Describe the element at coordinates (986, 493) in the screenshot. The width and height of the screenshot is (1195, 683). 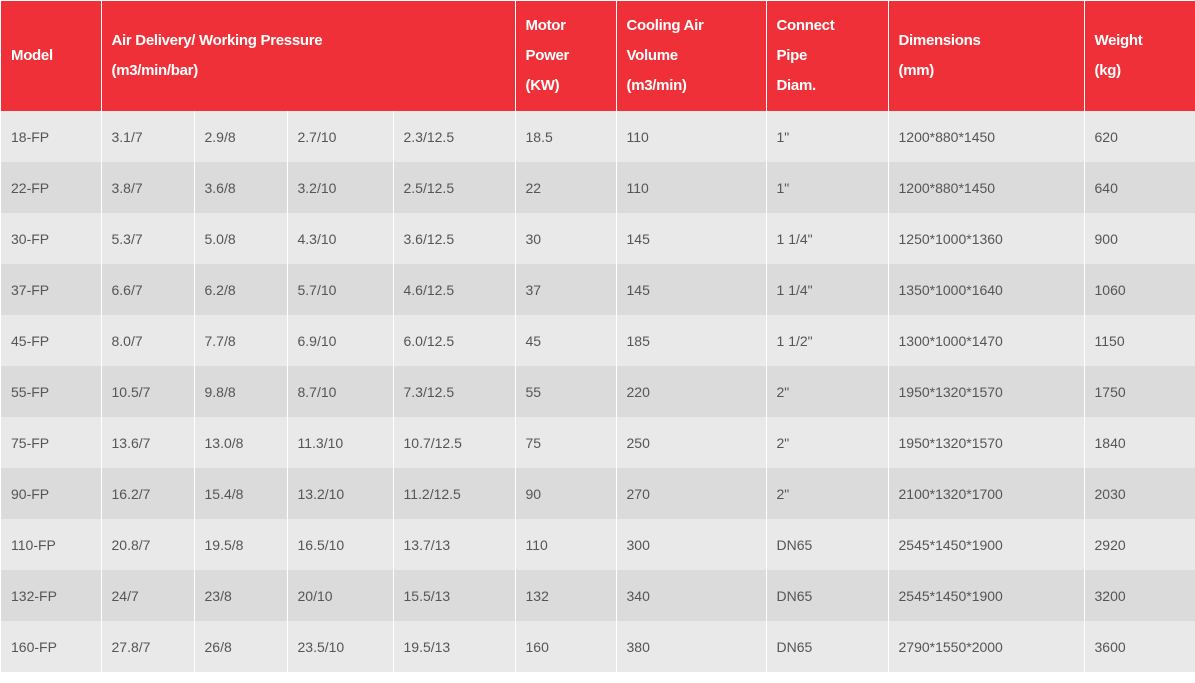
I see `cell-dimensions: 2100*1320*1700` at that location.